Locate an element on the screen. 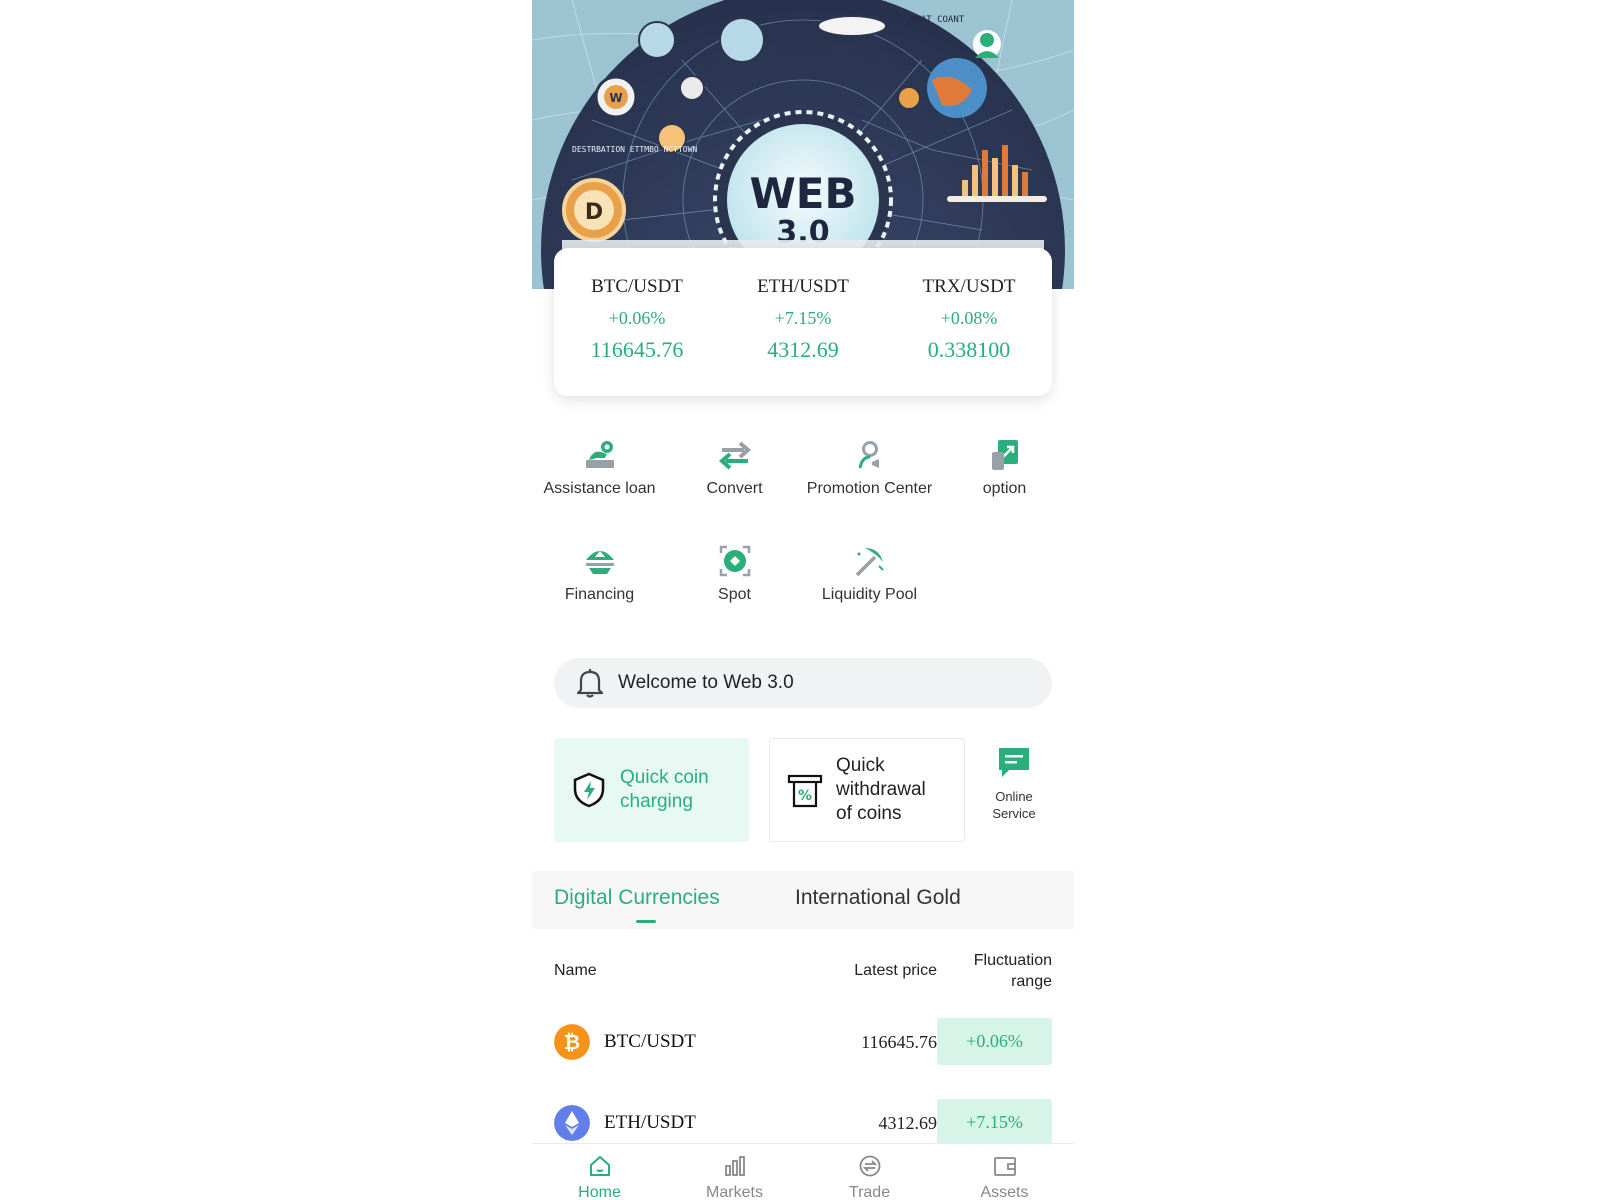 Image resolution: width=1600 pixels, height=1200 pixels. bitcoin-glyph: ₿ is located at coordinates (572, 1042).